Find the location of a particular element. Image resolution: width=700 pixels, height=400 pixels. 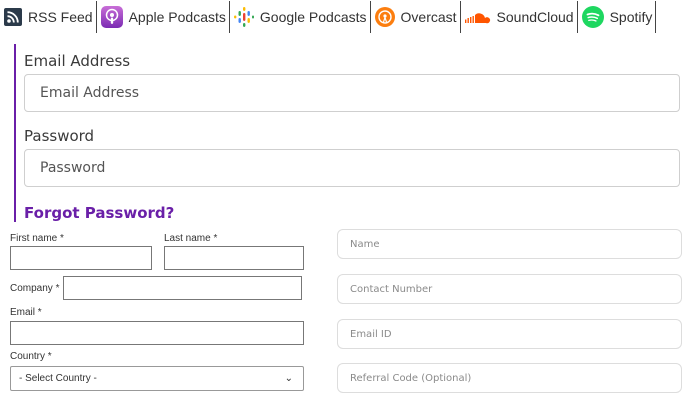

chevron-down-icon: ⌄ is located at coordinates (288, 378).